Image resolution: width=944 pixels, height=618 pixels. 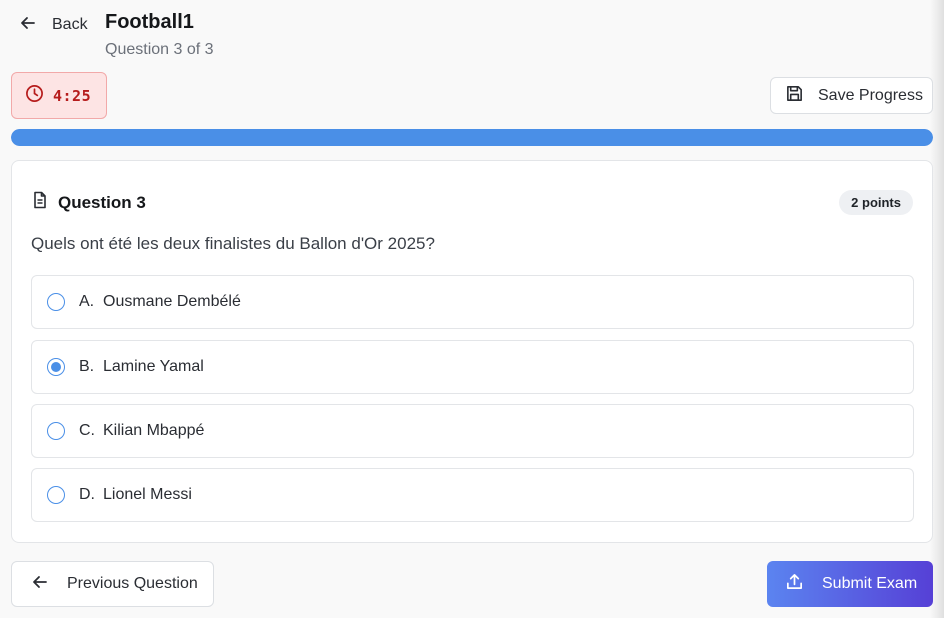 What do you see at coordinates (87, 366) in the screenshot?
I see `option-letter: B.` at bounding box center [87, 366].